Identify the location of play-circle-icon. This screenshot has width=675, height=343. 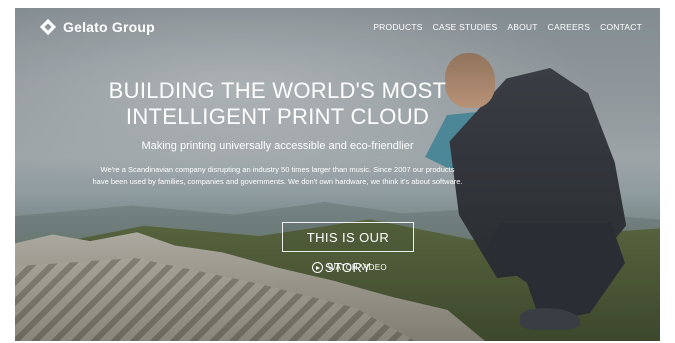
(317, 267).